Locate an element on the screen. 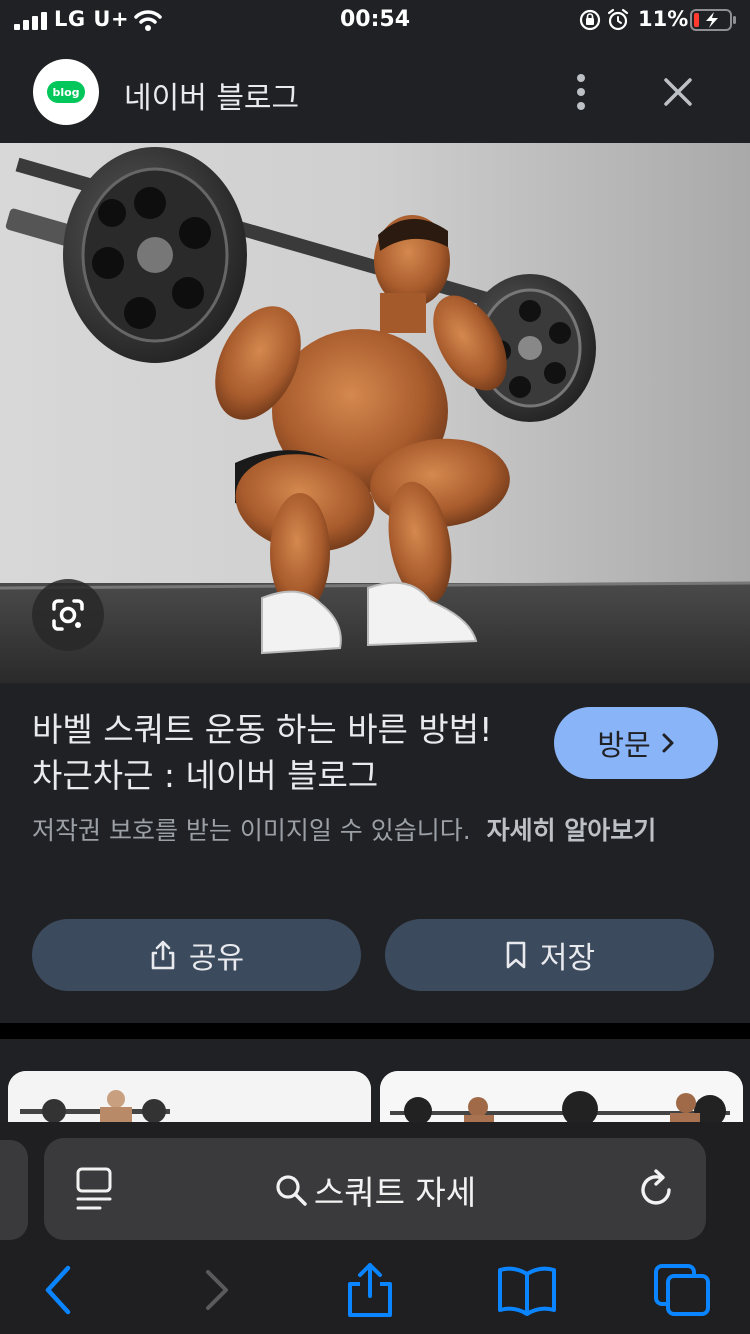 Image resolution: width=750 pixels, height=1334 pixels. source-title: 네이버 블로그 is located at coordinates (211, 95).